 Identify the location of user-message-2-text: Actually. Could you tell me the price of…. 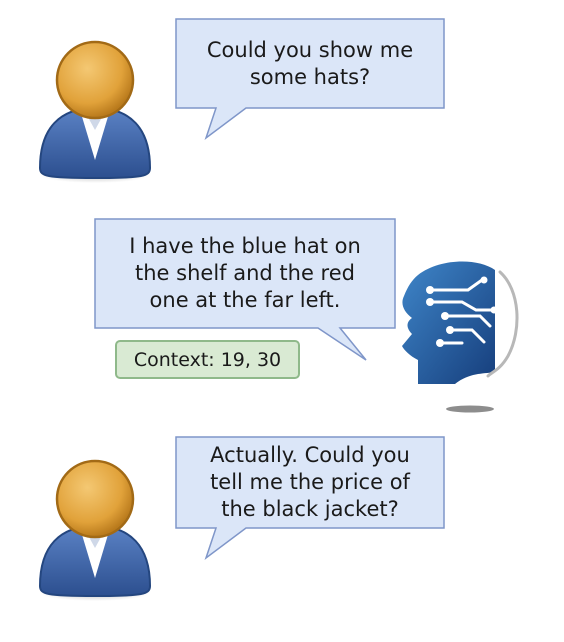
(310, 482).